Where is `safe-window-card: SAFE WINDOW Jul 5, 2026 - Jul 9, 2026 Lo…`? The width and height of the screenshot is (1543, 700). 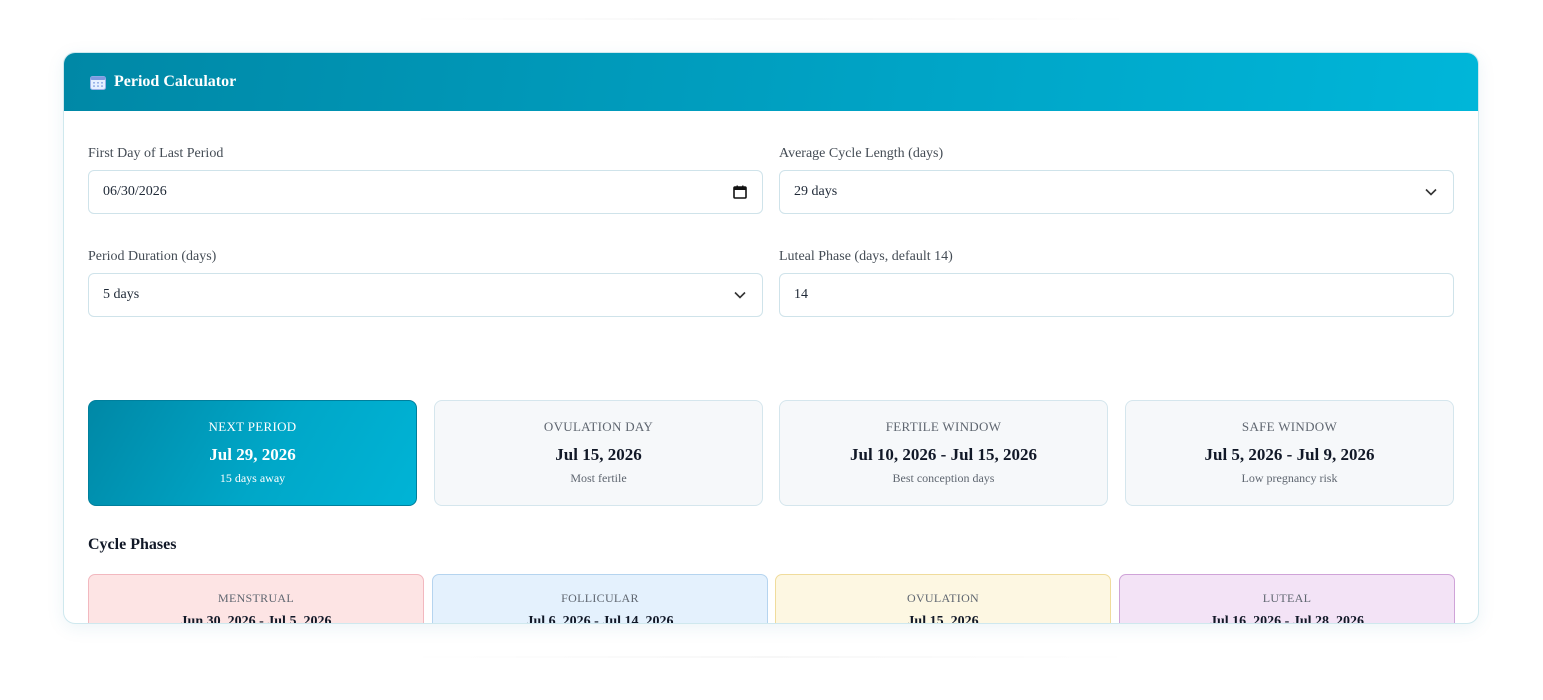 safe-window-card: SAFE WINDOW Jul 5, 2026 - Jul 9, 2026 Lo… is located at coordinates (1289, 453).